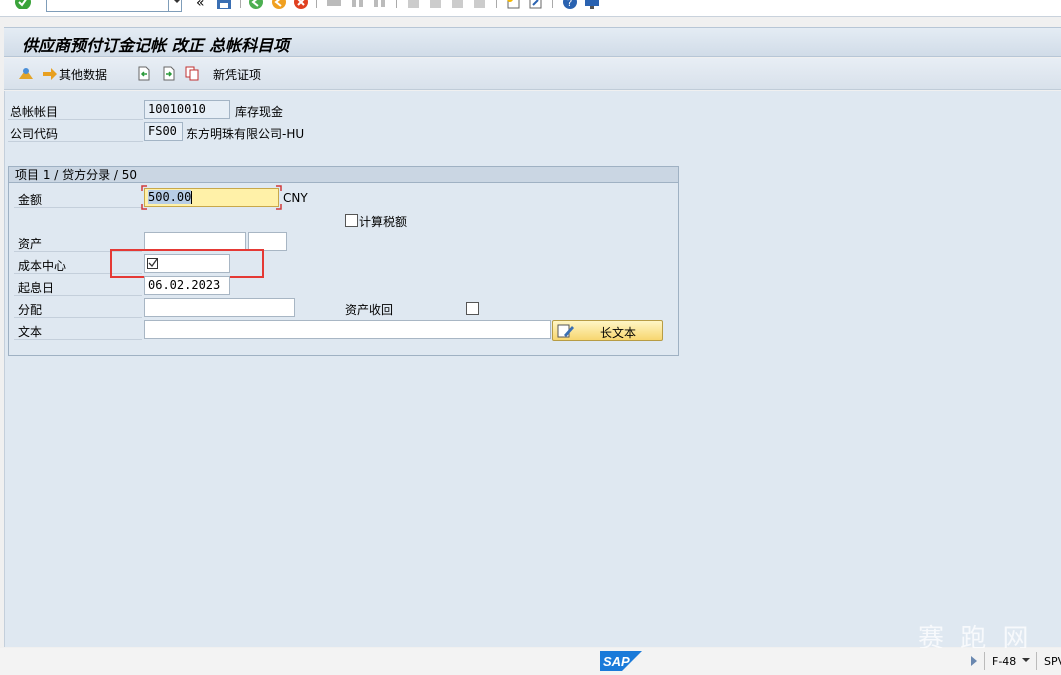 Image resolution: width=1061 pixels, height=675 pixels. I want to click on save-icon, so click(224, 5).